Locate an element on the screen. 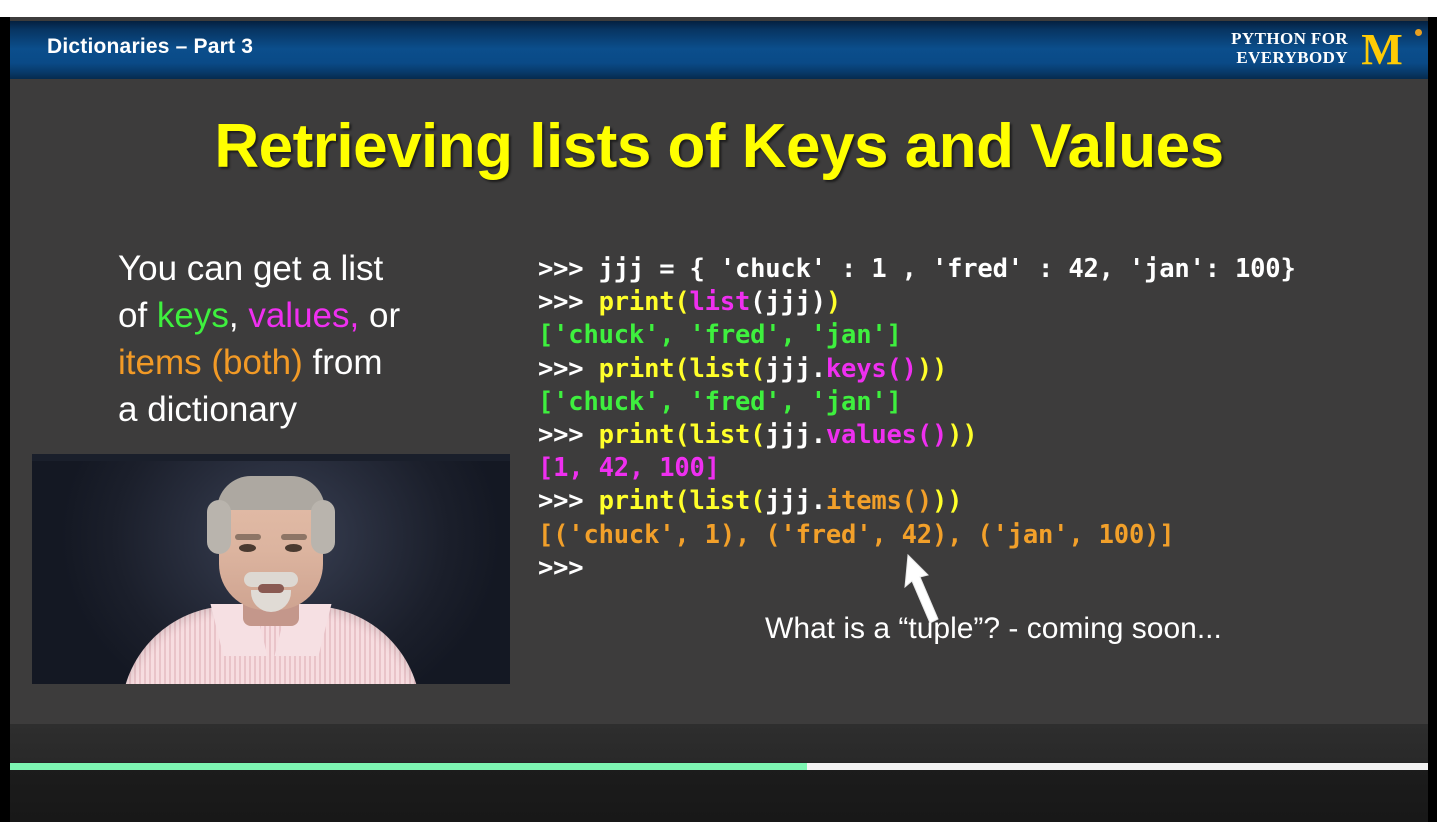 The width and height of the screenshot is (1437, 822). prose-values-word: values, is located at coordinates (304, 315).